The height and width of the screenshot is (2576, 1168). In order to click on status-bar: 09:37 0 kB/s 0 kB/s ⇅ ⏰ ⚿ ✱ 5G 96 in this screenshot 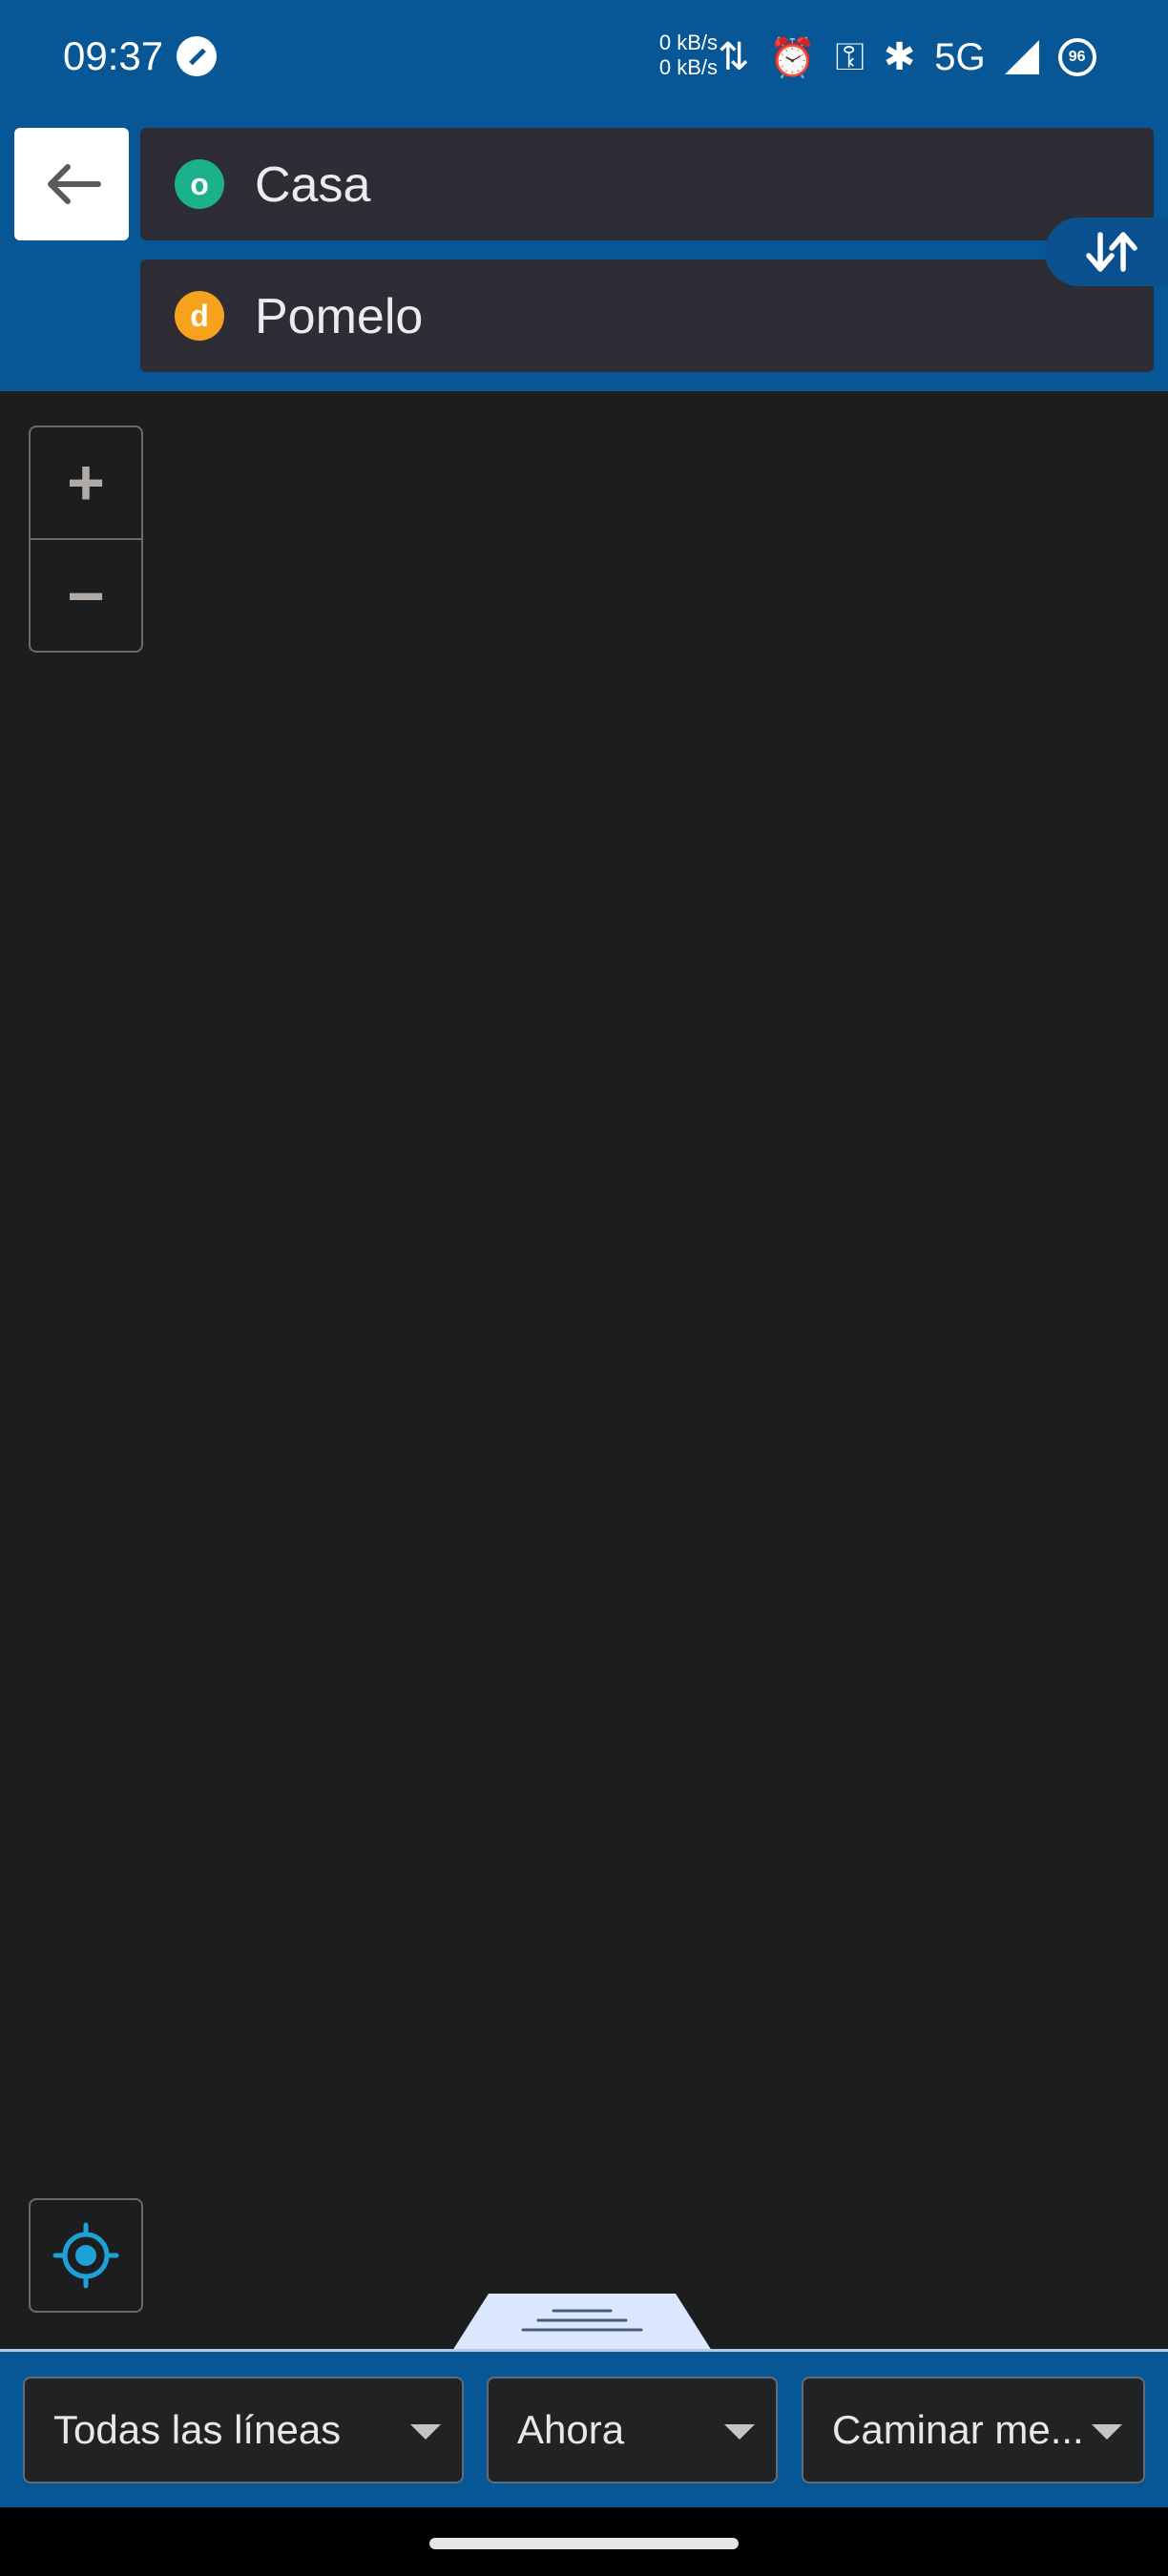, I will do `click(584, 56)`.